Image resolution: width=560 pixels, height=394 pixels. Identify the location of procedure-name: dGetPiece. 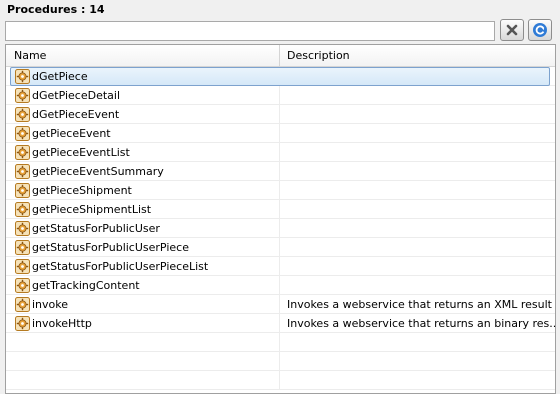
(60, 76).